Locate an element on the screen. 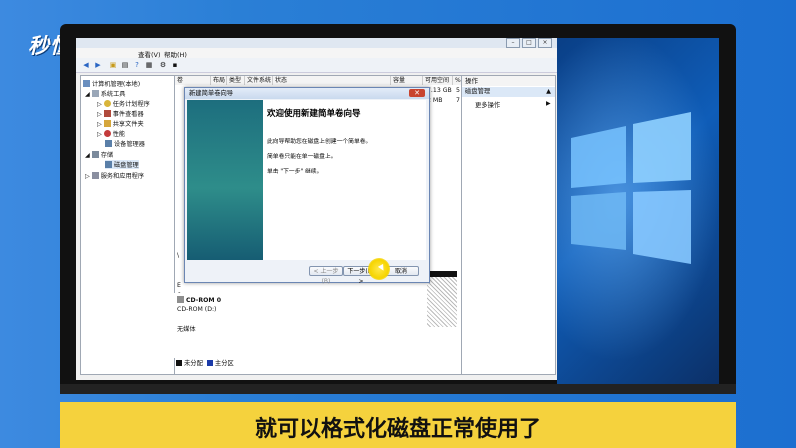 This screenshot has width=796, height=448. tree-item-label: 共享文件夹 is located at coordinates (128, 124).